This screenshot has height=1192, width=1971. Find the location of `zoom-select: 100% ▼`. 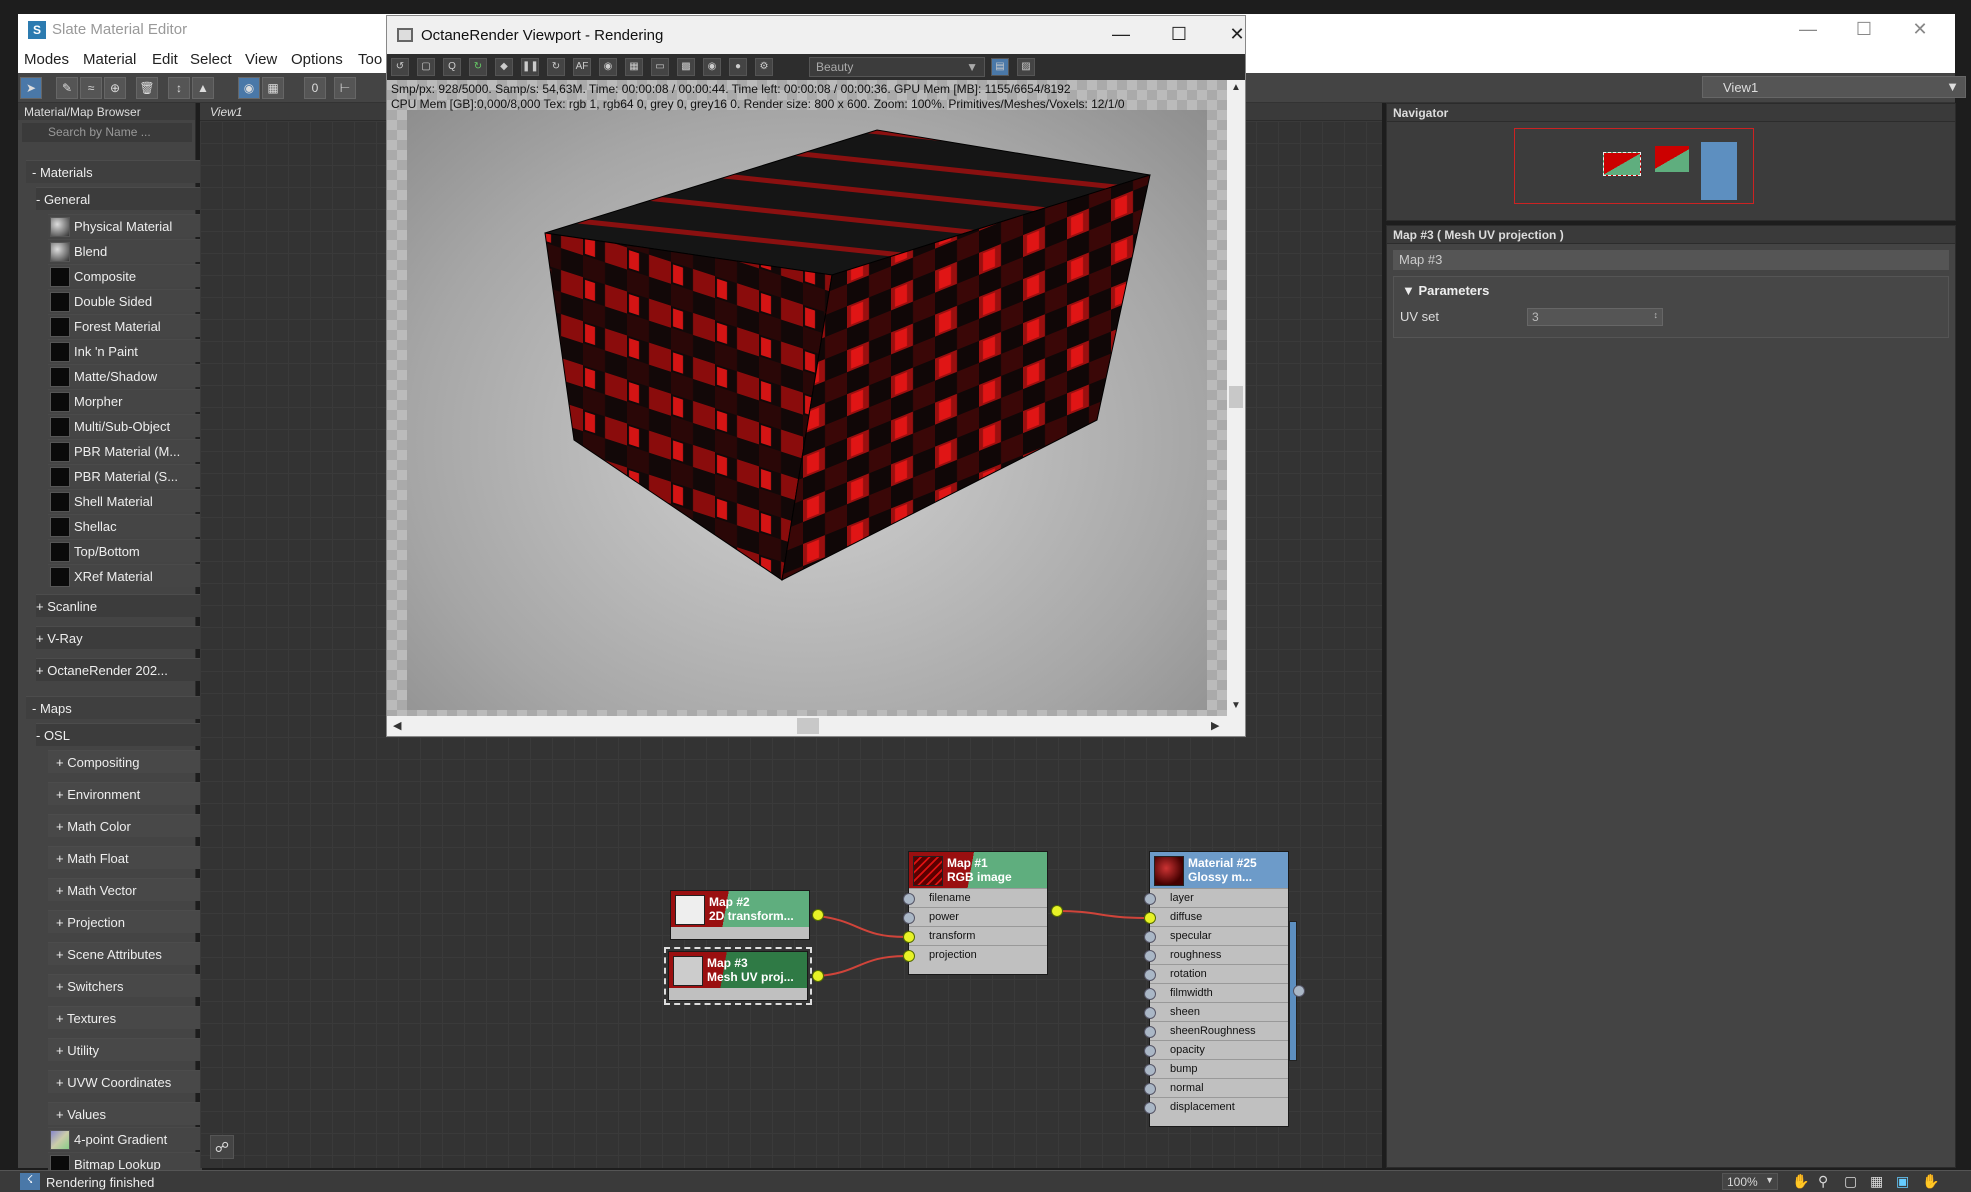

zoom-select: 100% ▼ is located at coordinates (1750, 1181).